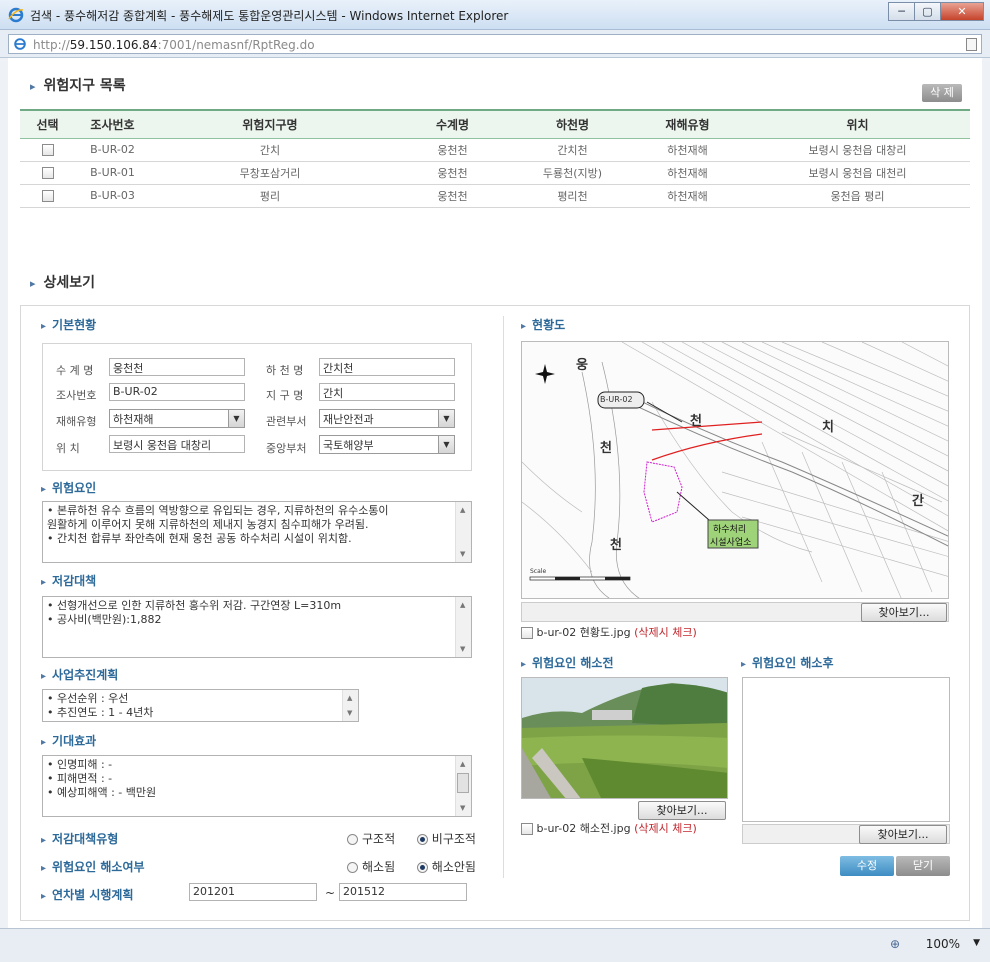 This screenshot has width=990, height=962. I want to click on map-label-cheon1: 천, so click(696, 421).